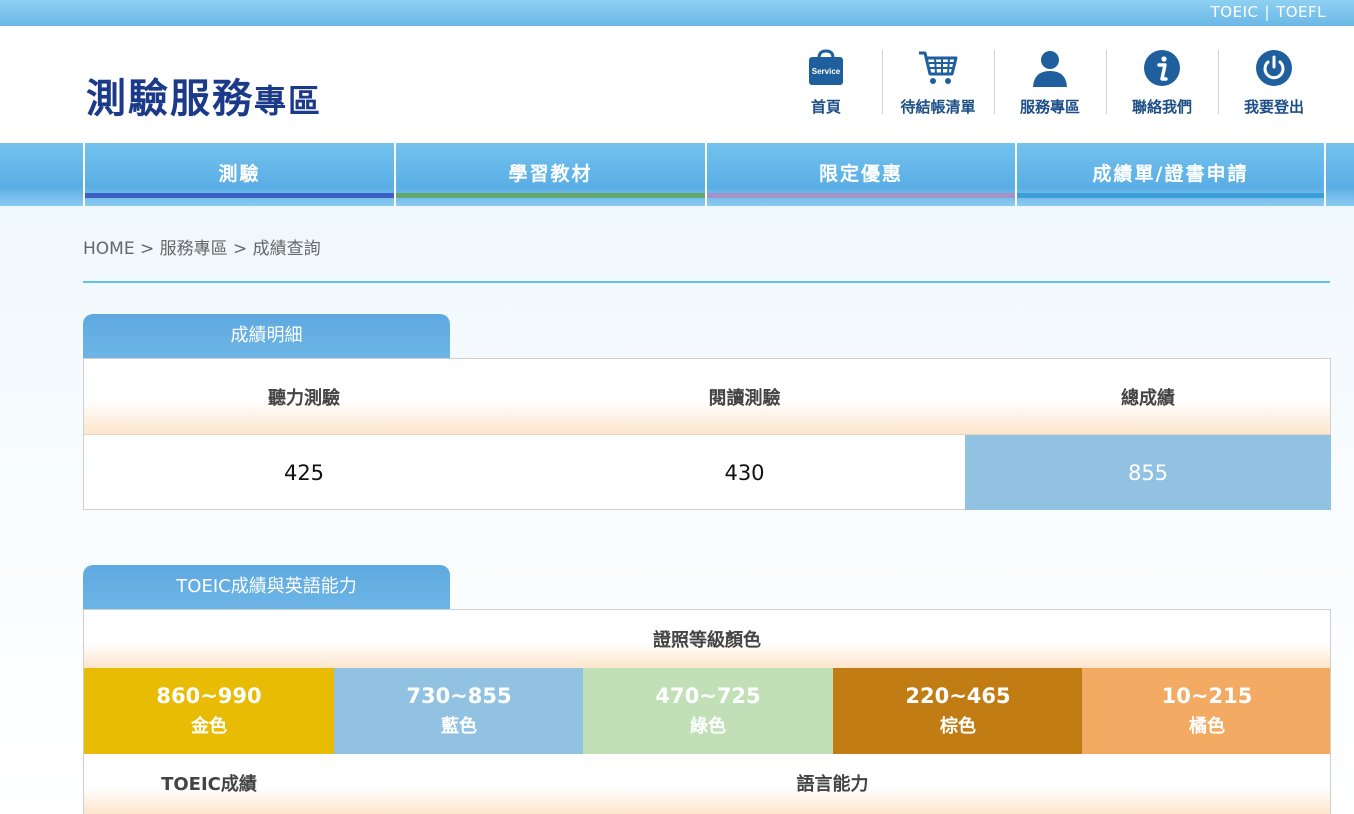 The image size is (1354, 814). What do you see at coordinates (938, 68) in the screenshot?
I see `cart-icon` at bounding box center [938, 68].